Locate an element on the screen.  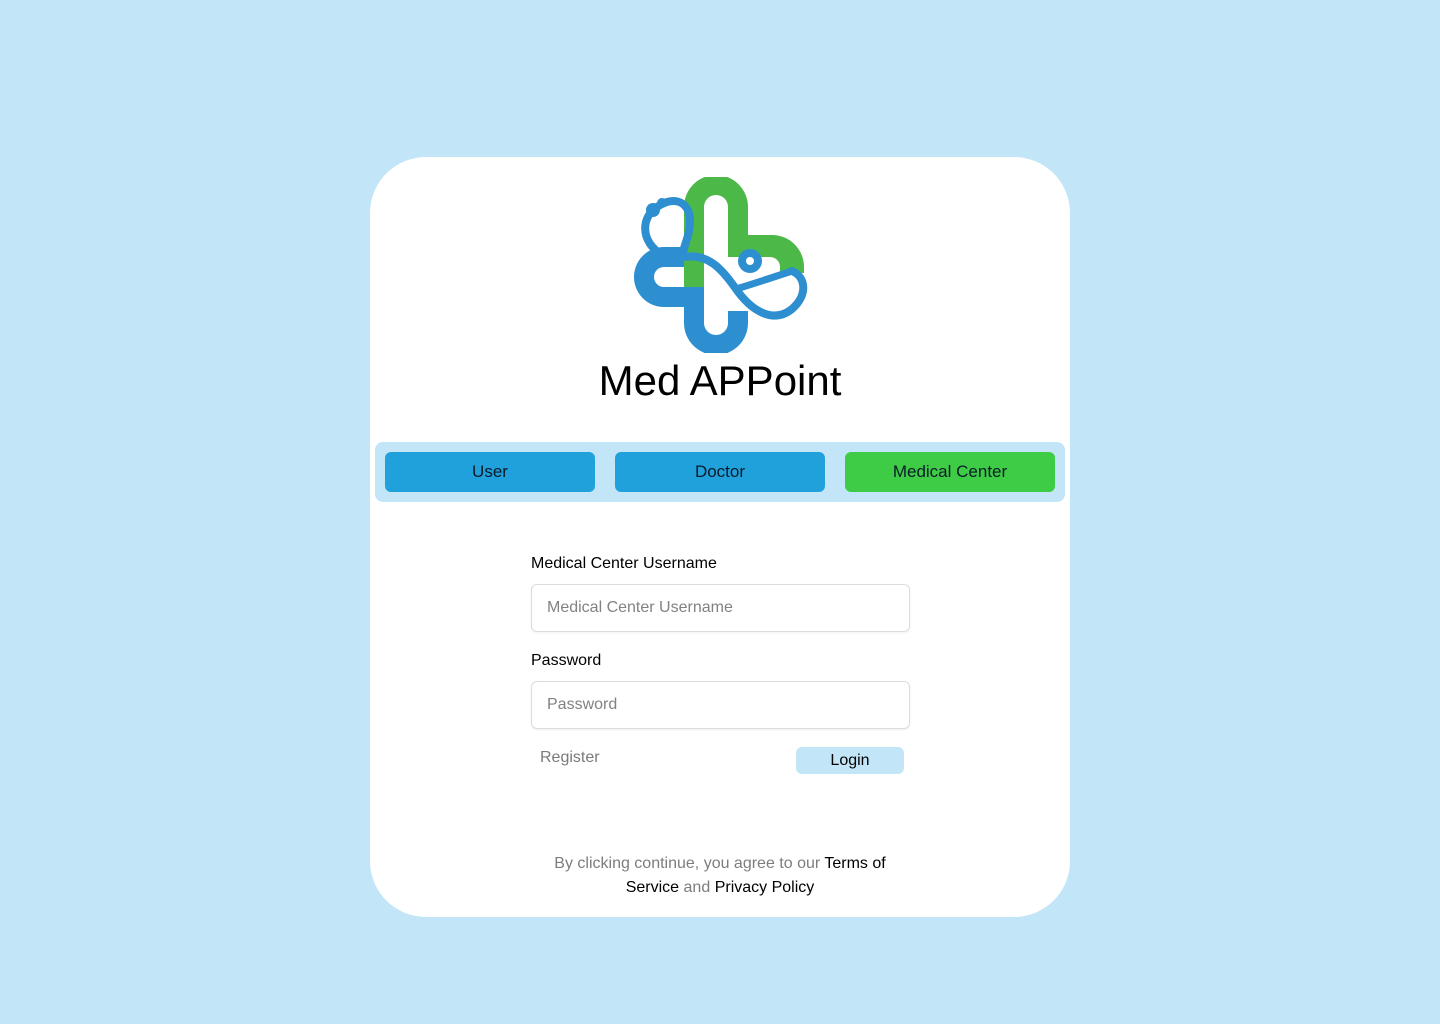
username-label: Medical Center Username is located at coordinates (624, 563).